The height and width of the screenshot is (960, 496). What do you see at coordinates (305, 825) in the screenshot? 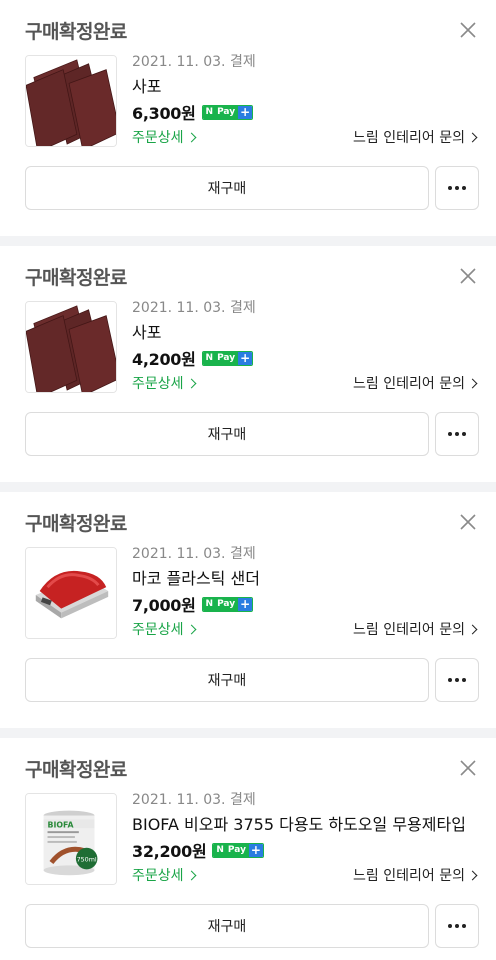
I see `product-name: BIOFA 비오파 3755 다용도 하도오일 무용제타입` at bounding box center [305, 825].